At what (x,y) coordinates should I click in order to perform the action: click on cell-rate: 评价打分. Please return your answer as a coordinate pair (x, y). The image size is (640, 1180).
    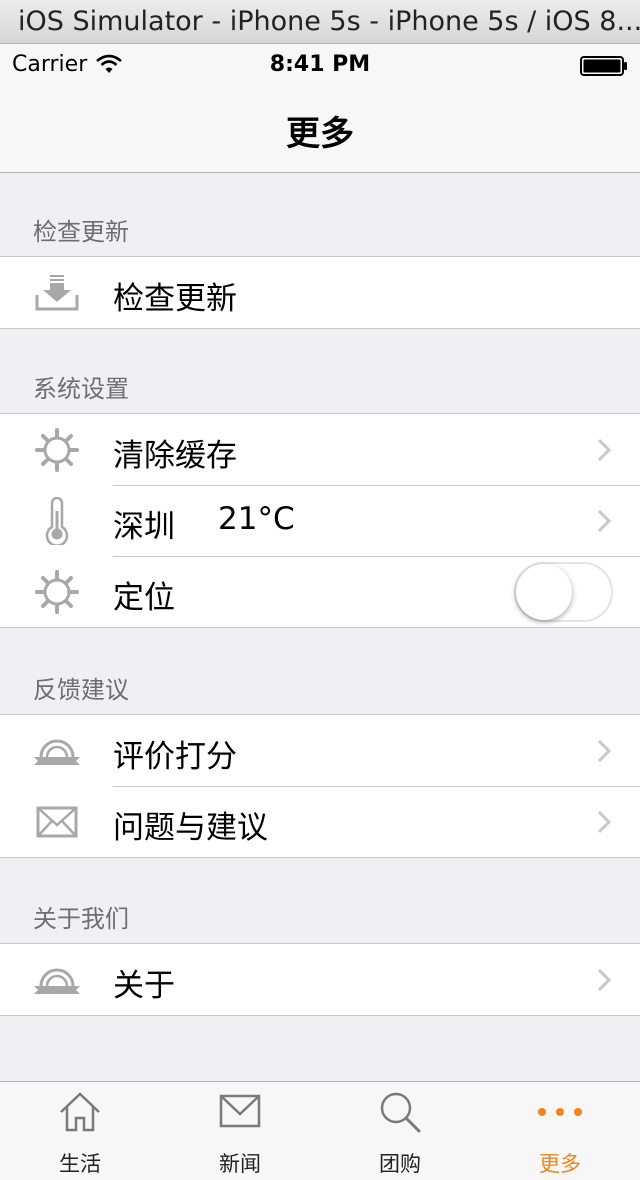
    Looking at the image, I should click on (320, 750).